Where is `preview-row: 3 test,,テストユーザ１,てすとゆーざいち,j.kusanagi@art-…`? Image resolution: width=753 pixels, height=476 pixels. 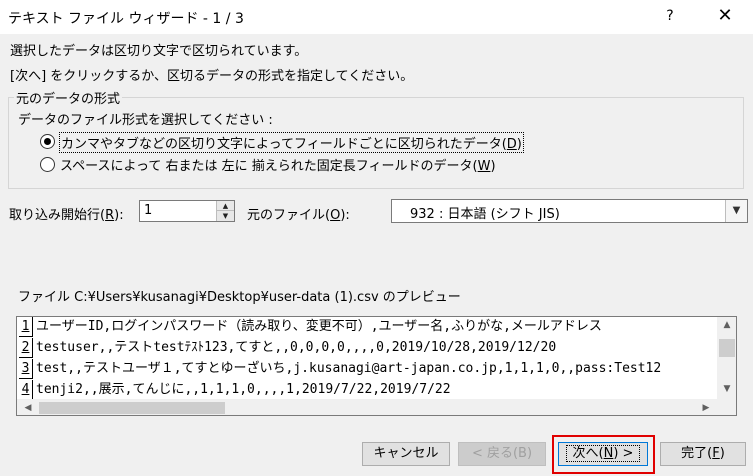 preview-row: 3 test,,テストユーザ１,てすとゆーざいち,j.kusanagi@art-… is located at coordinates (367, 369).